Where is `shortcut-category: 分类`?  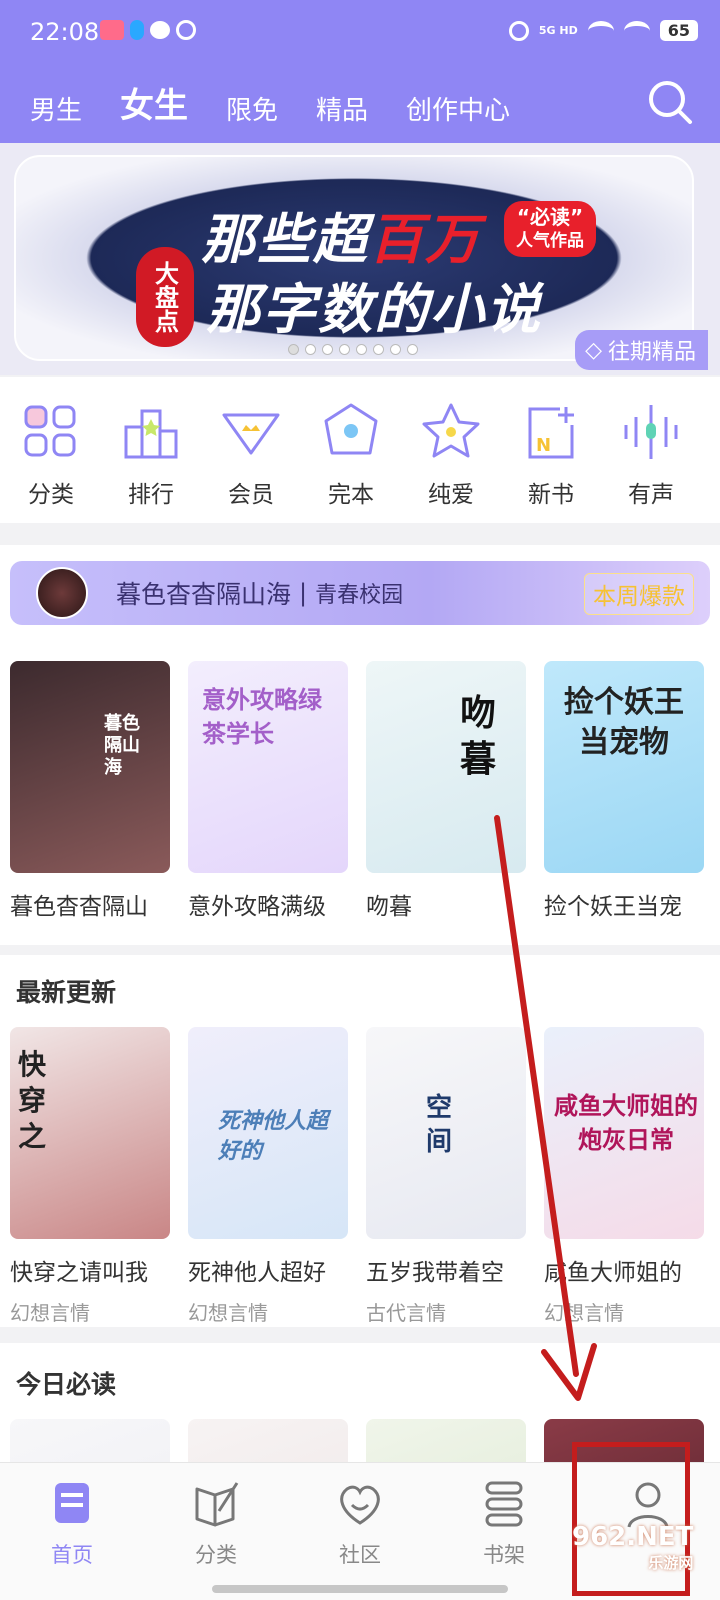
shortcut-category: 分类 is located at coordinates (51, 462).